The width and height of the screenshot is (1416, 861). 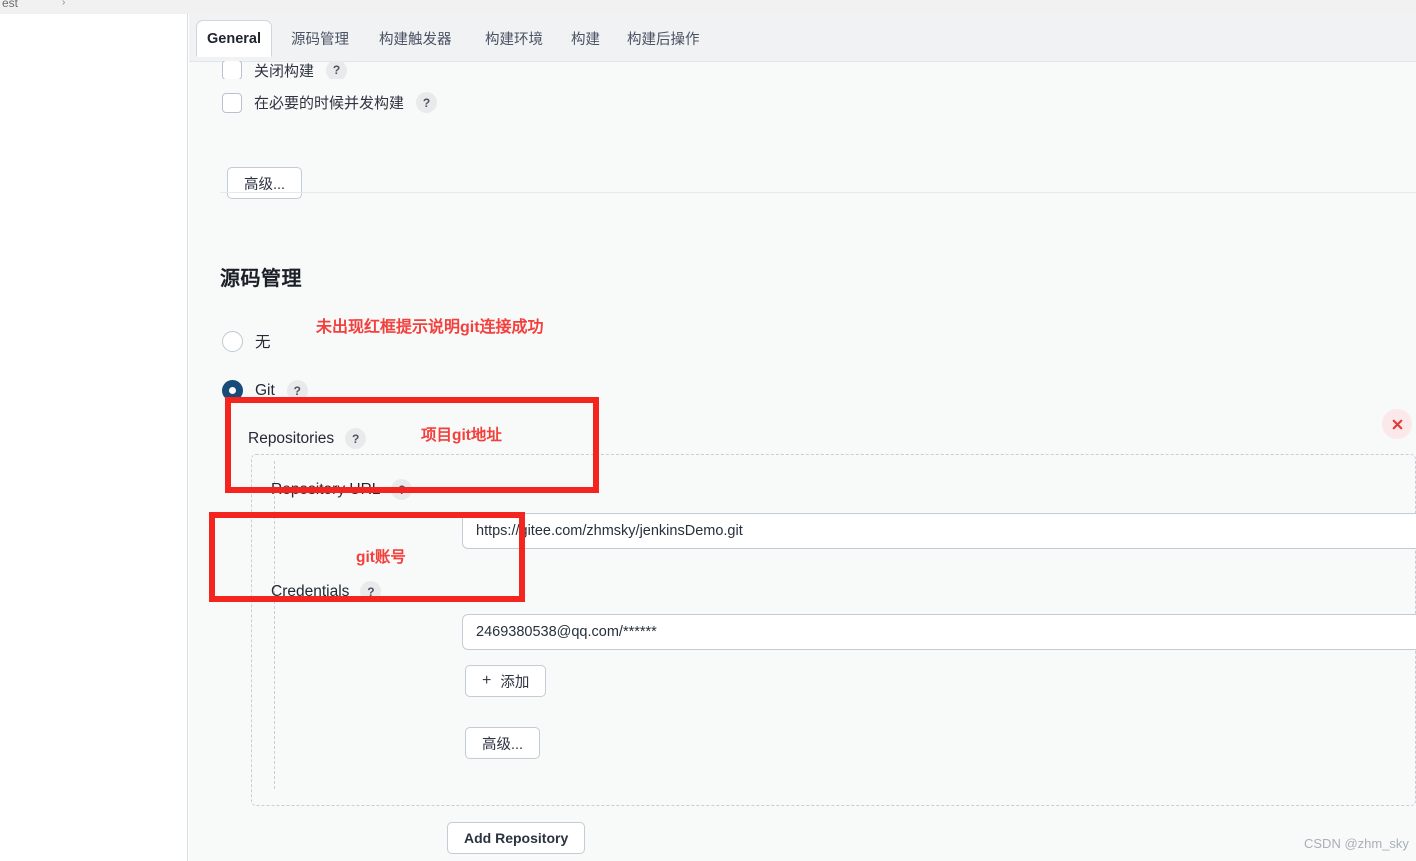 I want to click on credentials-select-value: 2469380538@qq.com/******, so click(x=566, y=632).